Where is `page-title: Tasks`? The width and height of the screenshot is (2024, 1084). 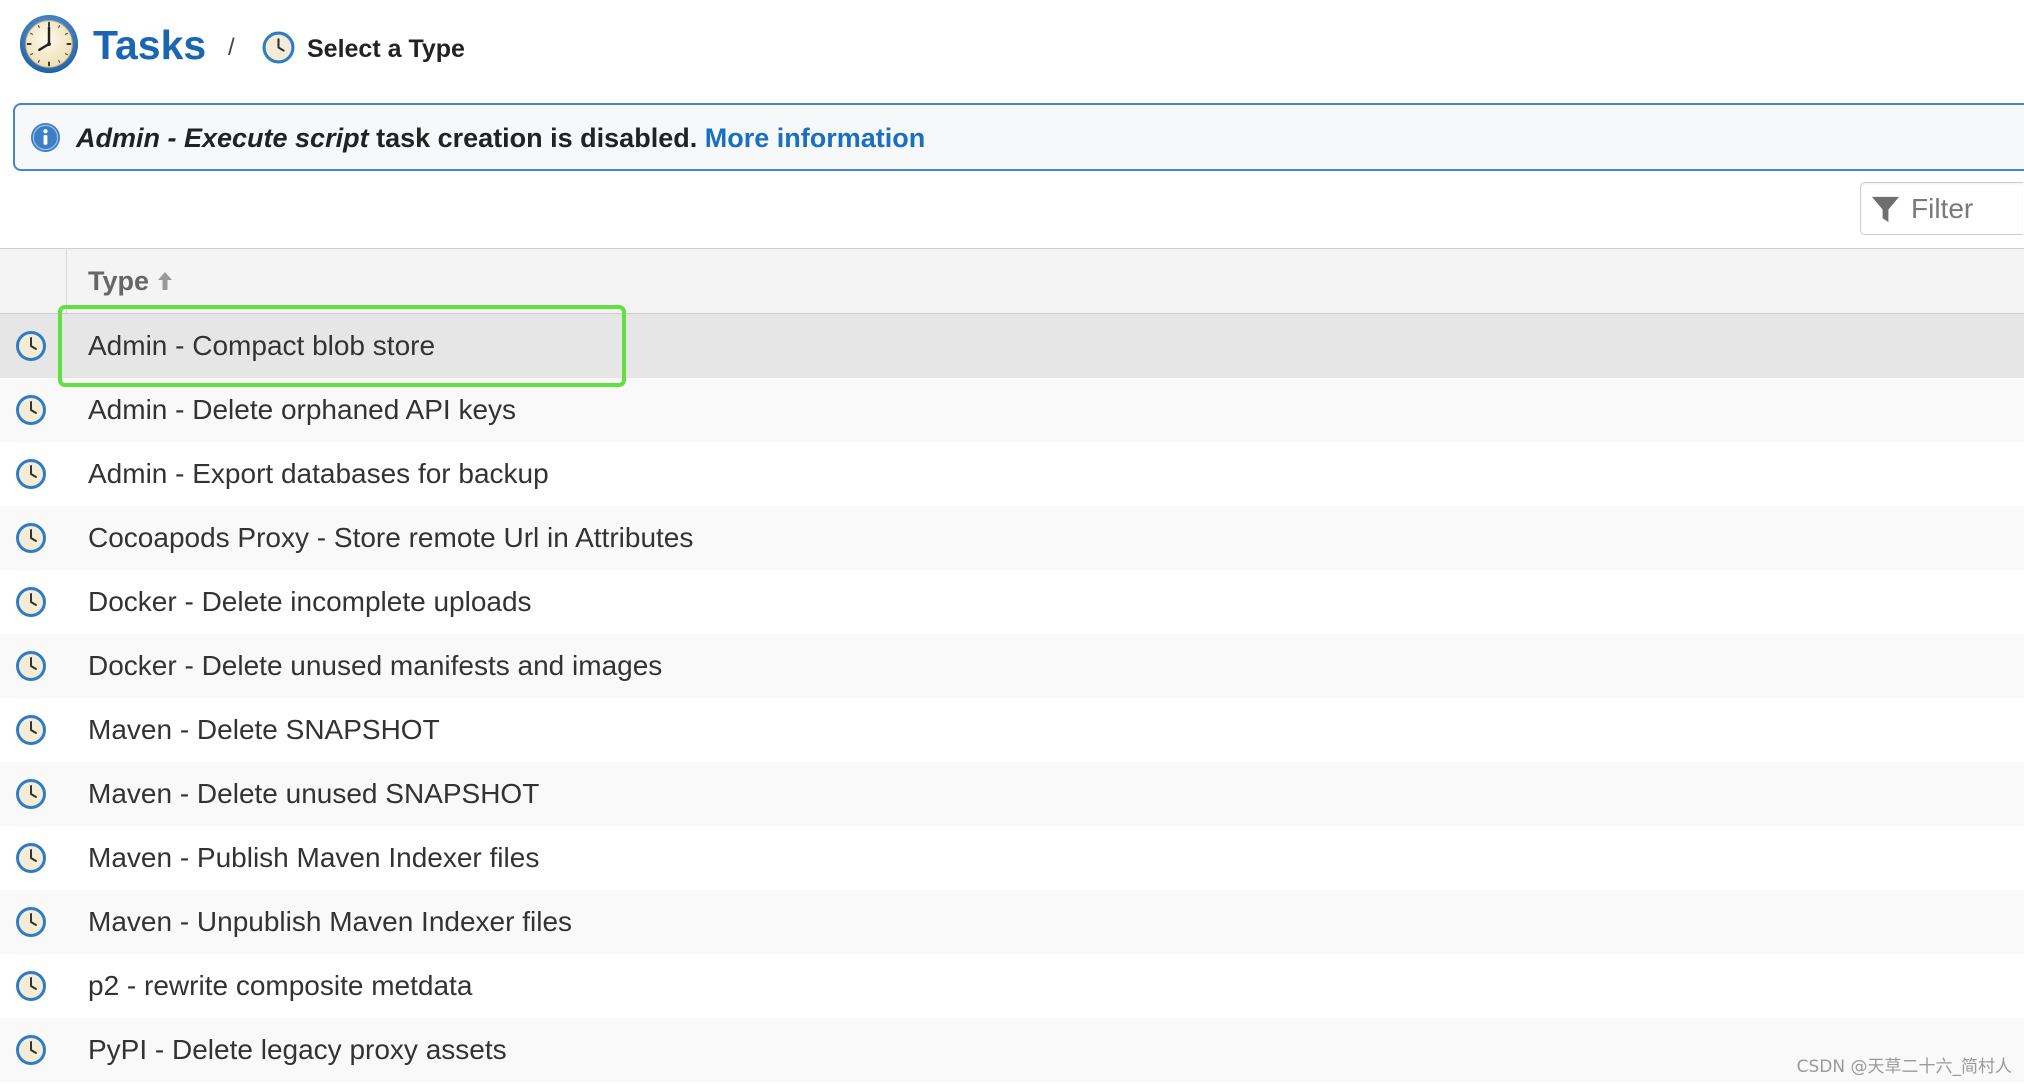
page-title: Tasks is located at coordinates (149, 45).